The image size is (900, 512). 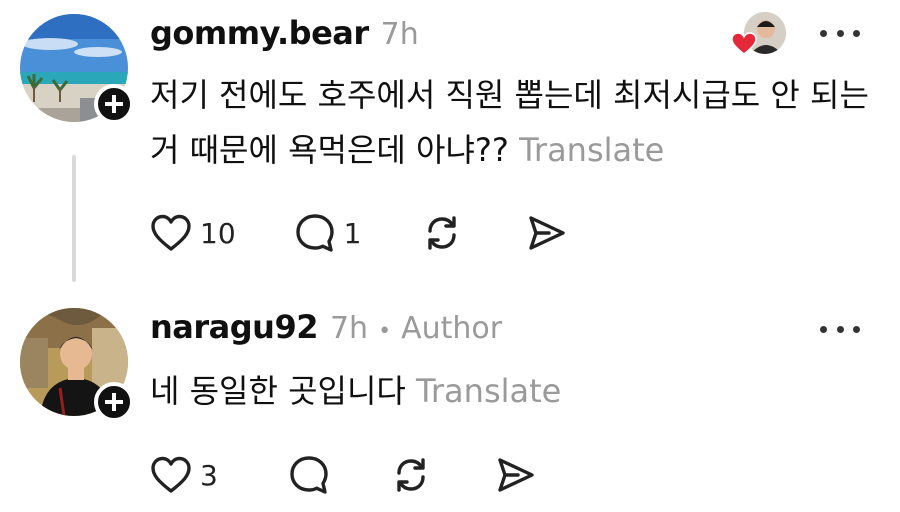 What do you see at coordinates (278, 391) in the screenshot?
I see `post-text: 네 동일한 곳입니다` at bounding box center [278, 391].